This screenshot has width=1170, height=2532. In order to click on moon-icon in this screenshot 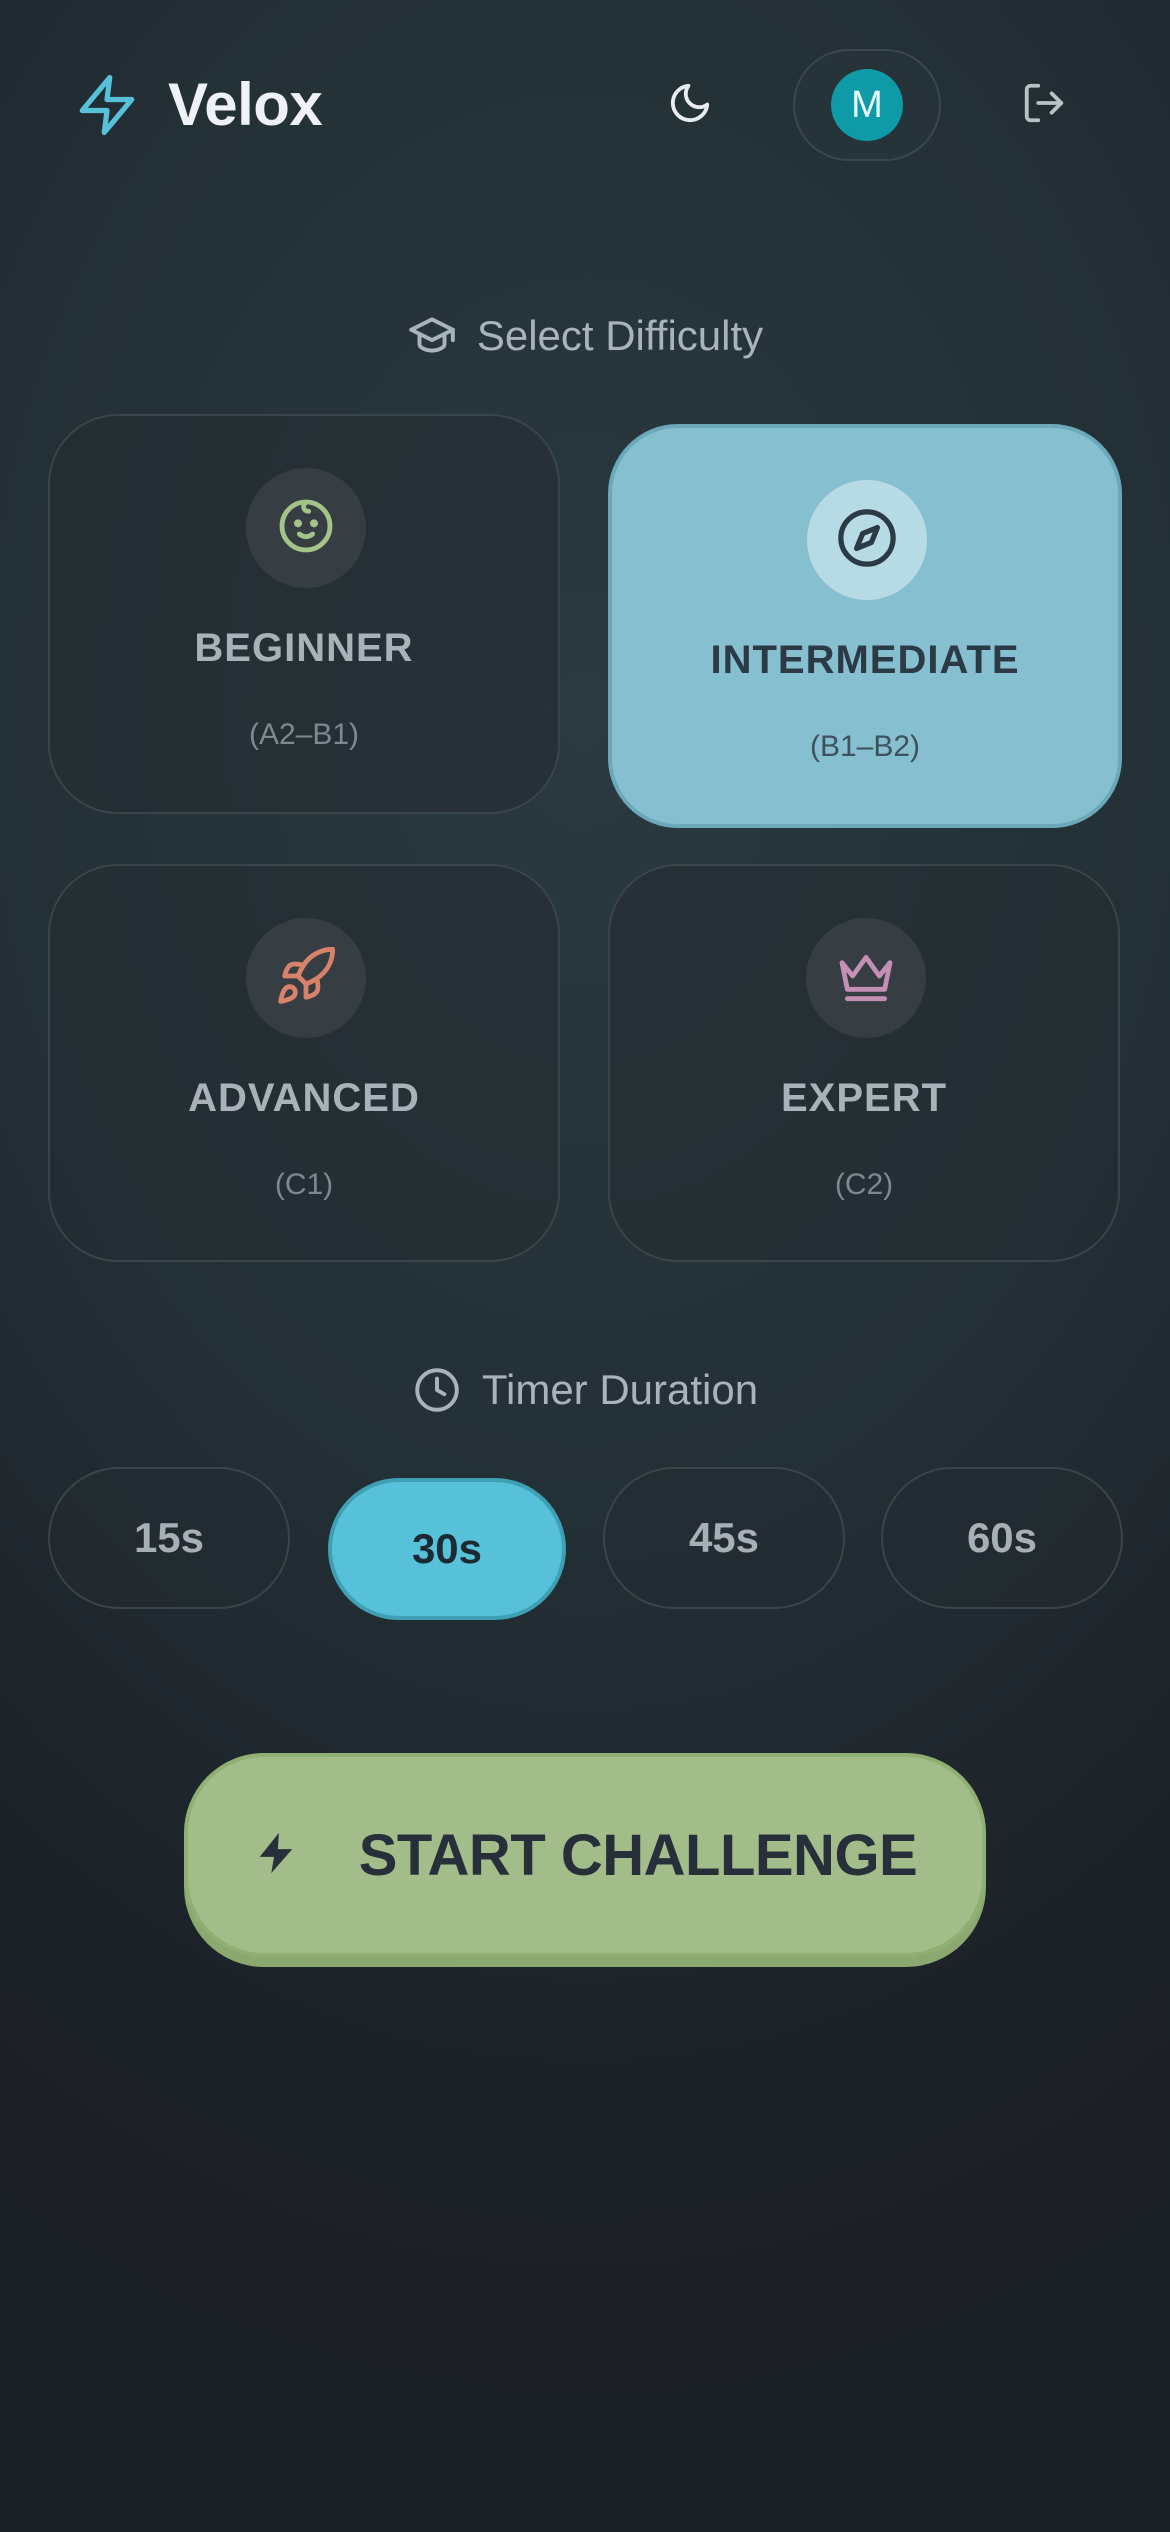, I will do `click(690, 105)`.